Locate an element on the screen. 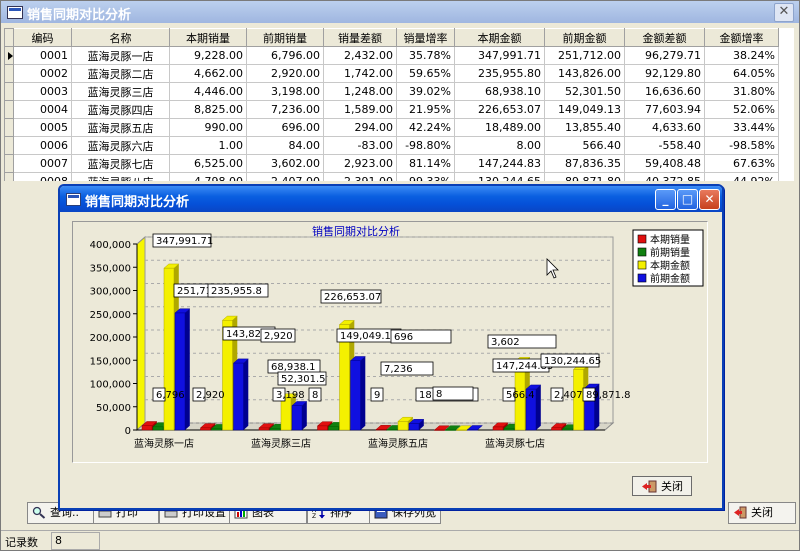 This screenshot has height=551, width=800. table-cell: 0004 is located at coordinates (42, 109).